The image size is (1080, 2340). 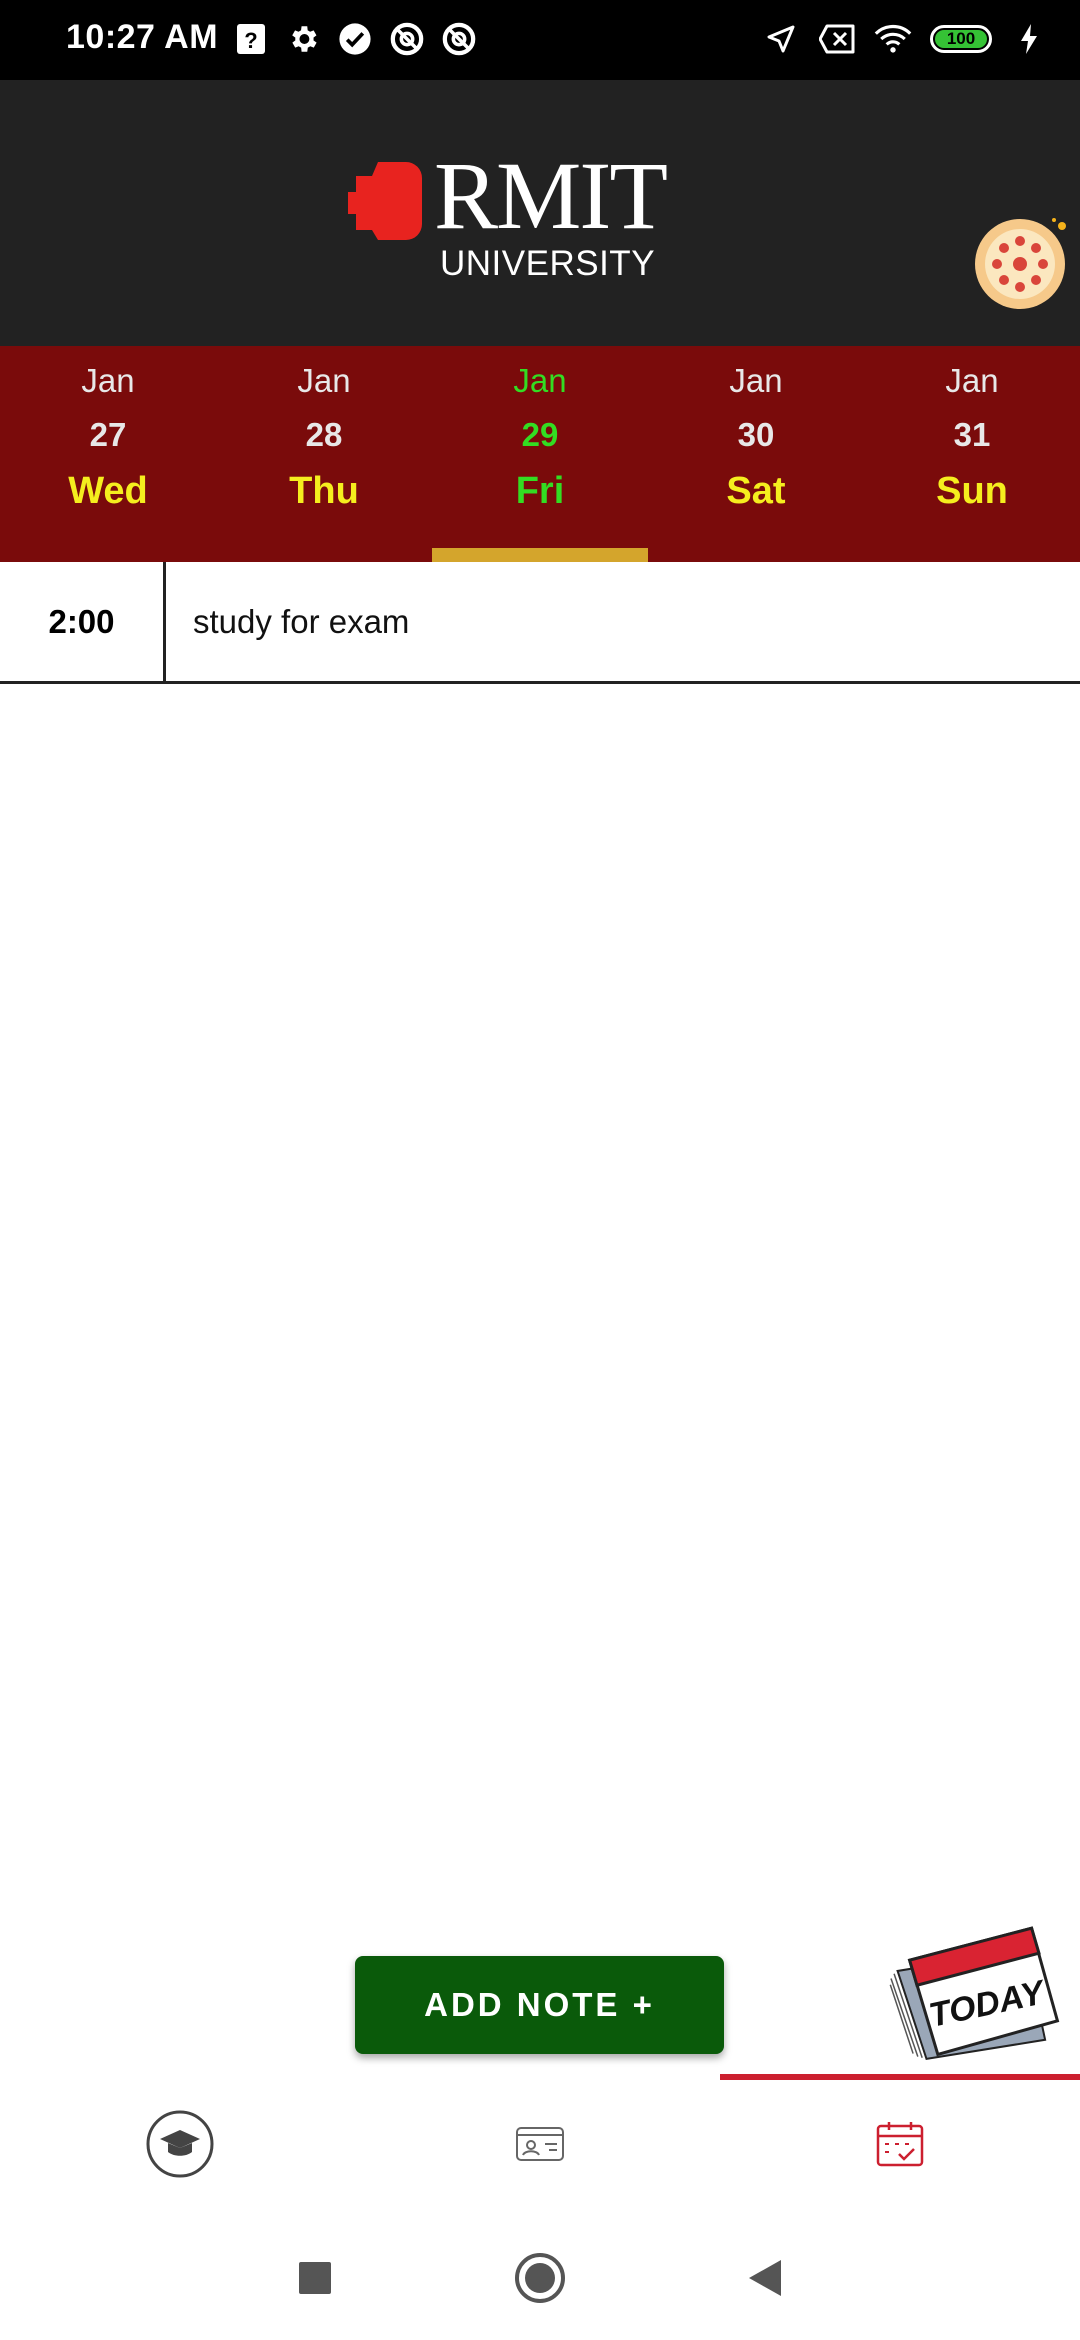 I want to click on date-number: 28, so click(x=324, y=434).